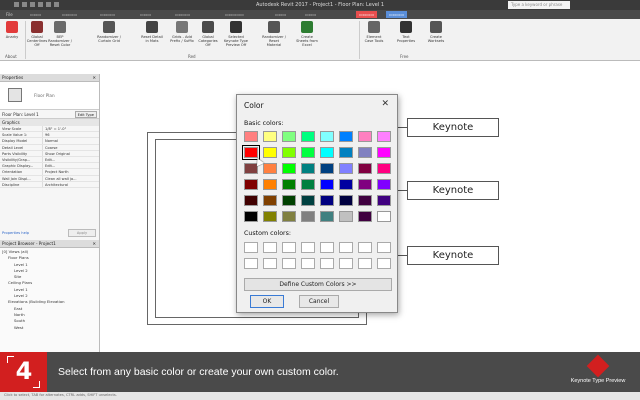 This screenshot has width=640, height=400. Describe the element at coordinates (318, 284) in the screenshot. I see `define-custom-colors-button: Define Custom Colors >>` at that location.